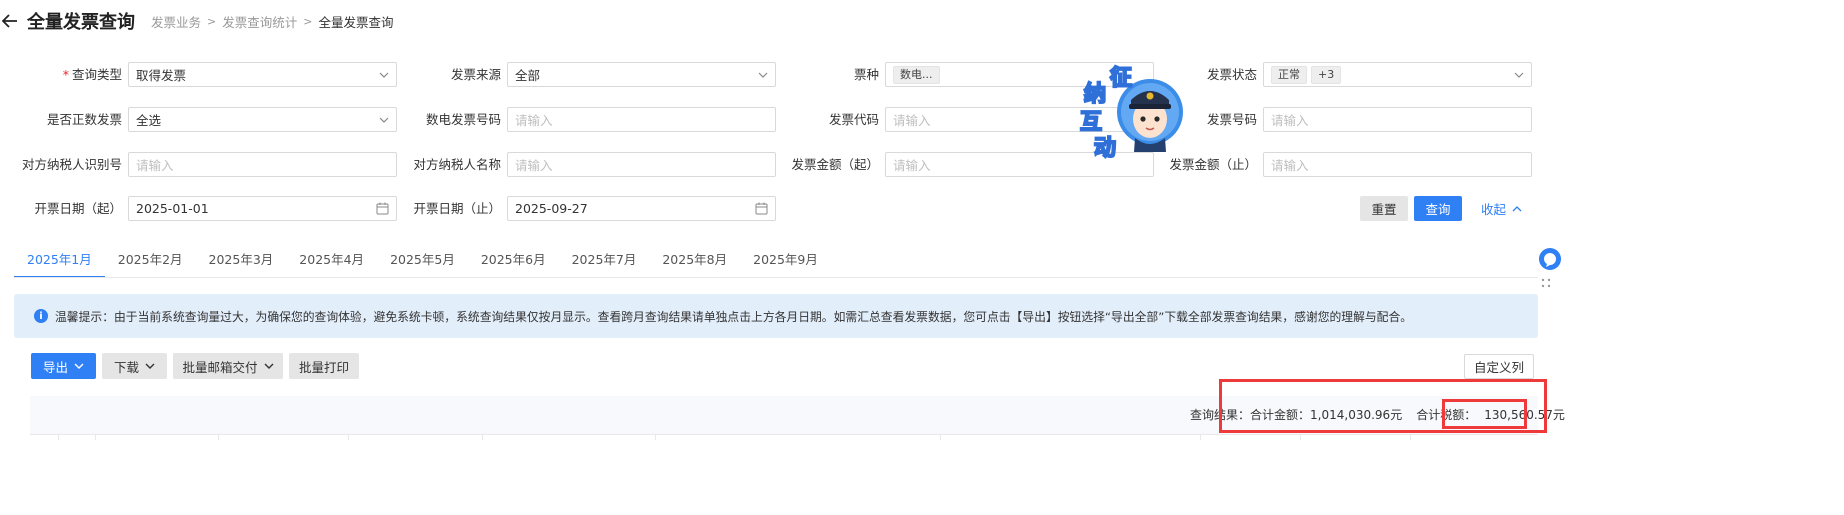  I want to click on tab-2025-05: 2025年5月, so click(422, 263).